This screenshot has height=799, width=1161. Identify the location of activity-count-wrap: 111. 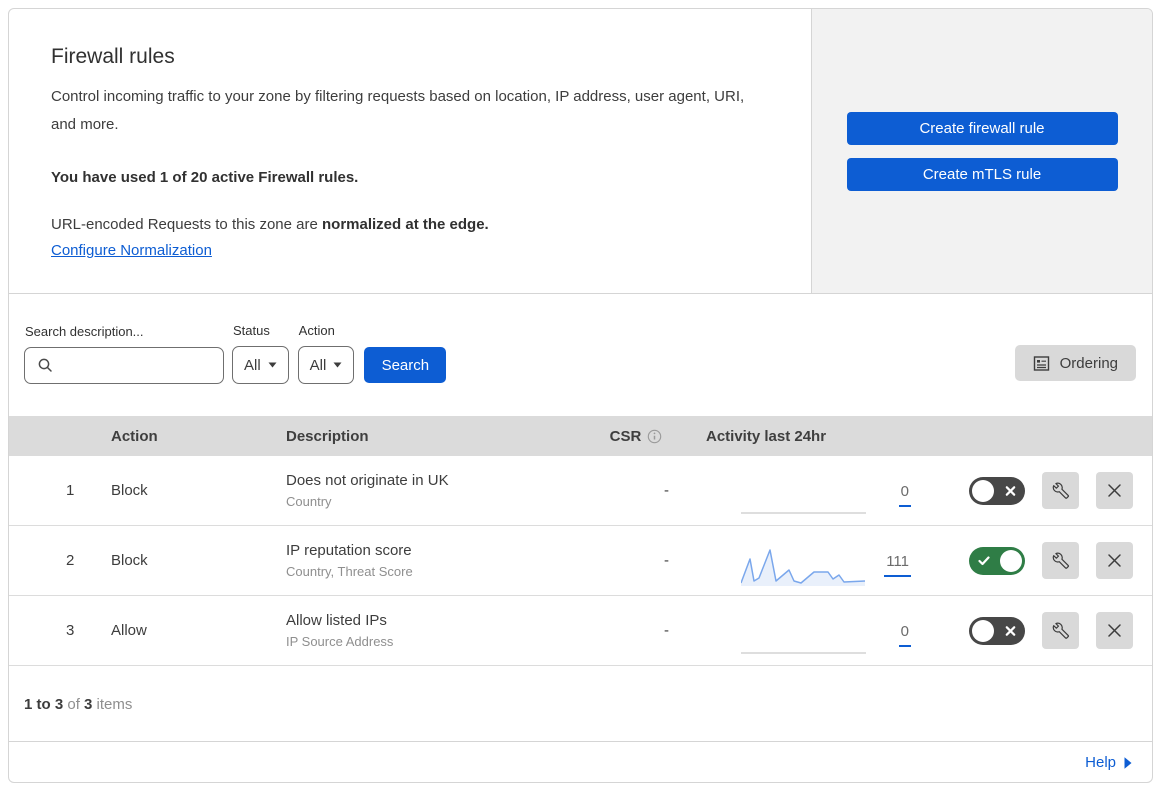
(903, 565).